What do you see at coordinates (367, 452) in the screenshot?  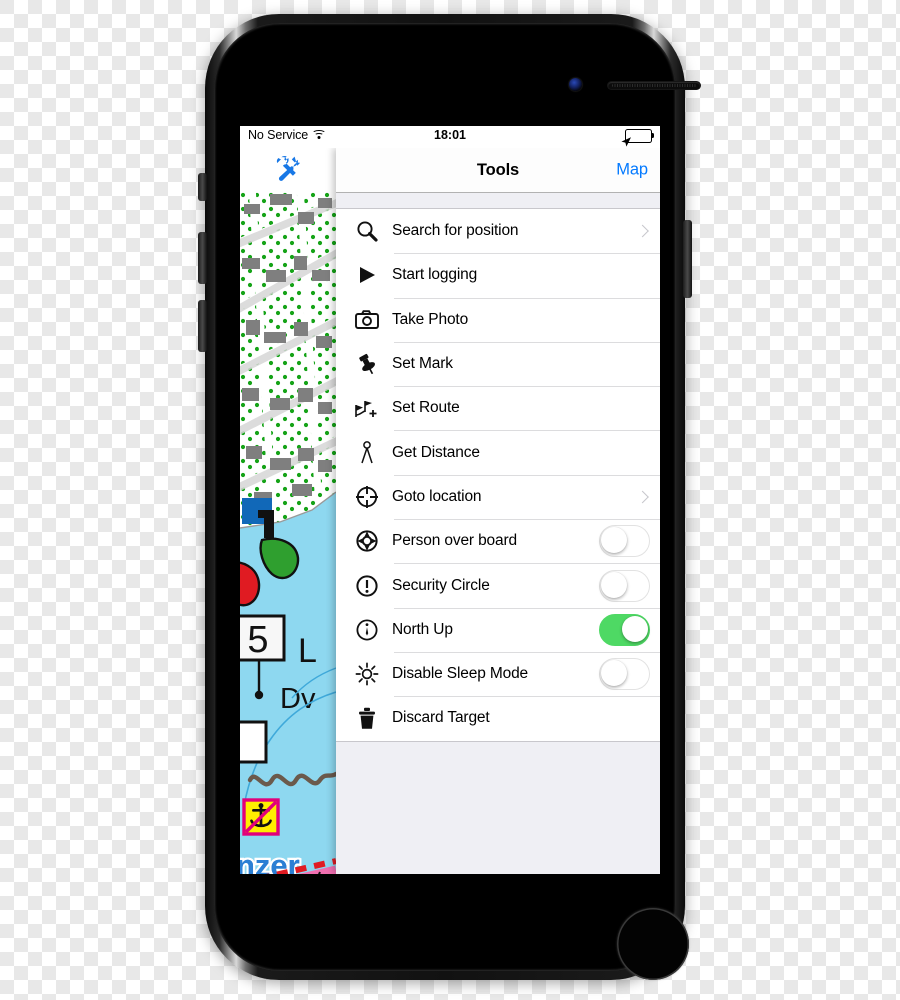 I see `divider-caliper-icon` at bounding box center [367, 452].